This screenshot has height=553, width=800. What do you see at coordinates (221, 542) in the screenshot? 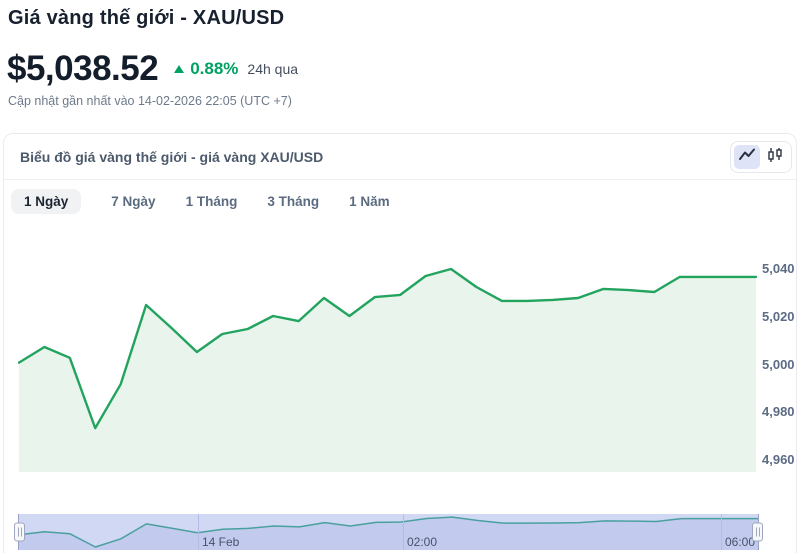
I see `navigator-time-label: 14 Feb` at bounding box center [221, 542].